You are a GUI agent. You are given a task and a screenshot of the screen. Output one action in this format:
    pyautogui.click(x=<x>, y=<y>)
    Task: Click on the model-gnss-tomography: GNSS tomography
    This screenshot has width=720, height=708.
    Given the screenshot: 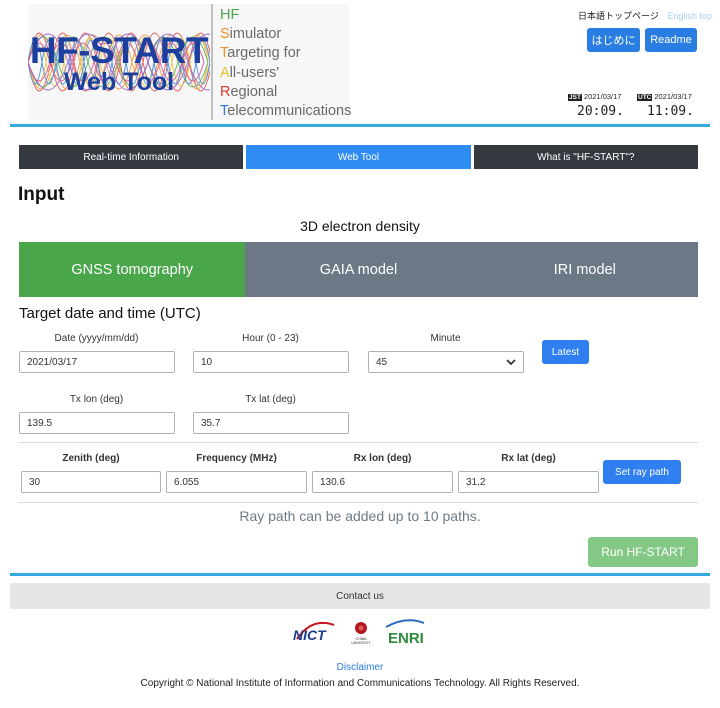 What is the action you would take?
    pyautogui.click(x=132, y=269)
    